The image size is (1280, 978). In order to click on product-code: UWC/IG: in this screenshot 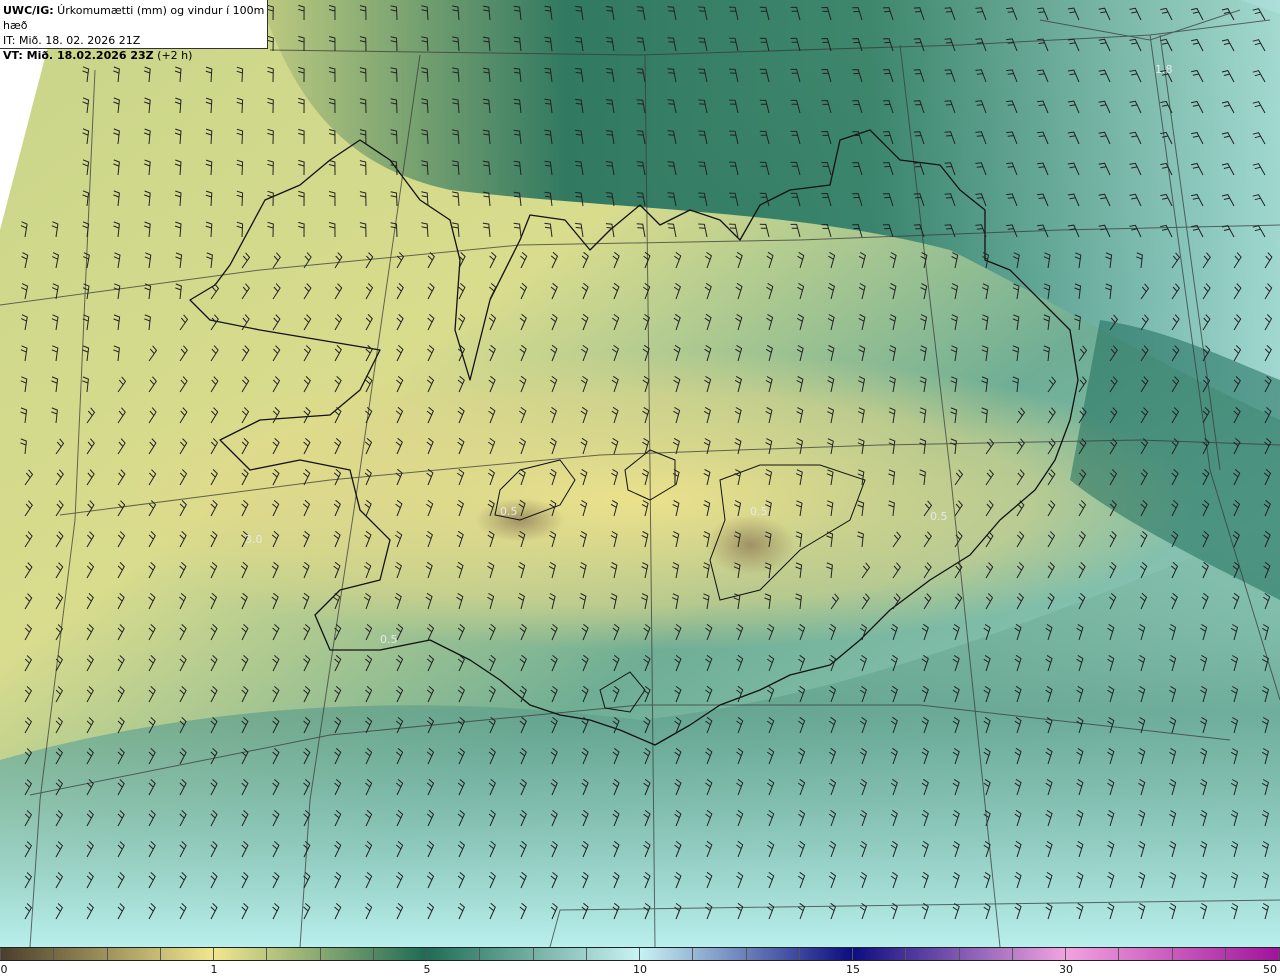, I will do `click(28, 10)`.